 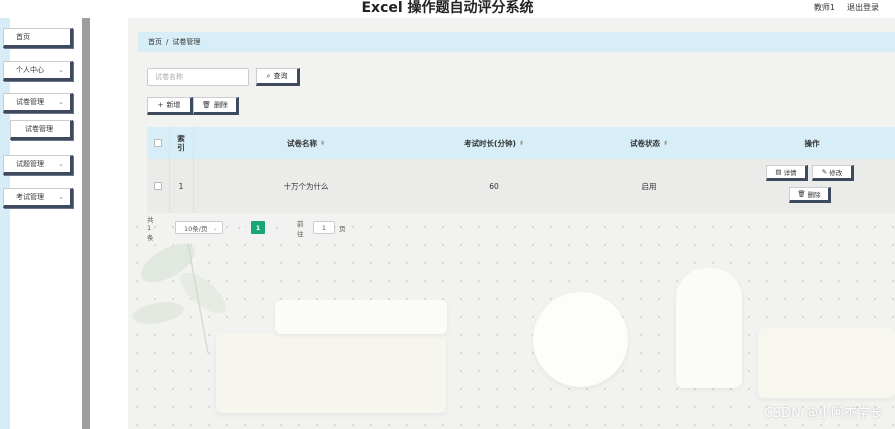 I want to click on select-all-cell, so click(x=158, y=143).